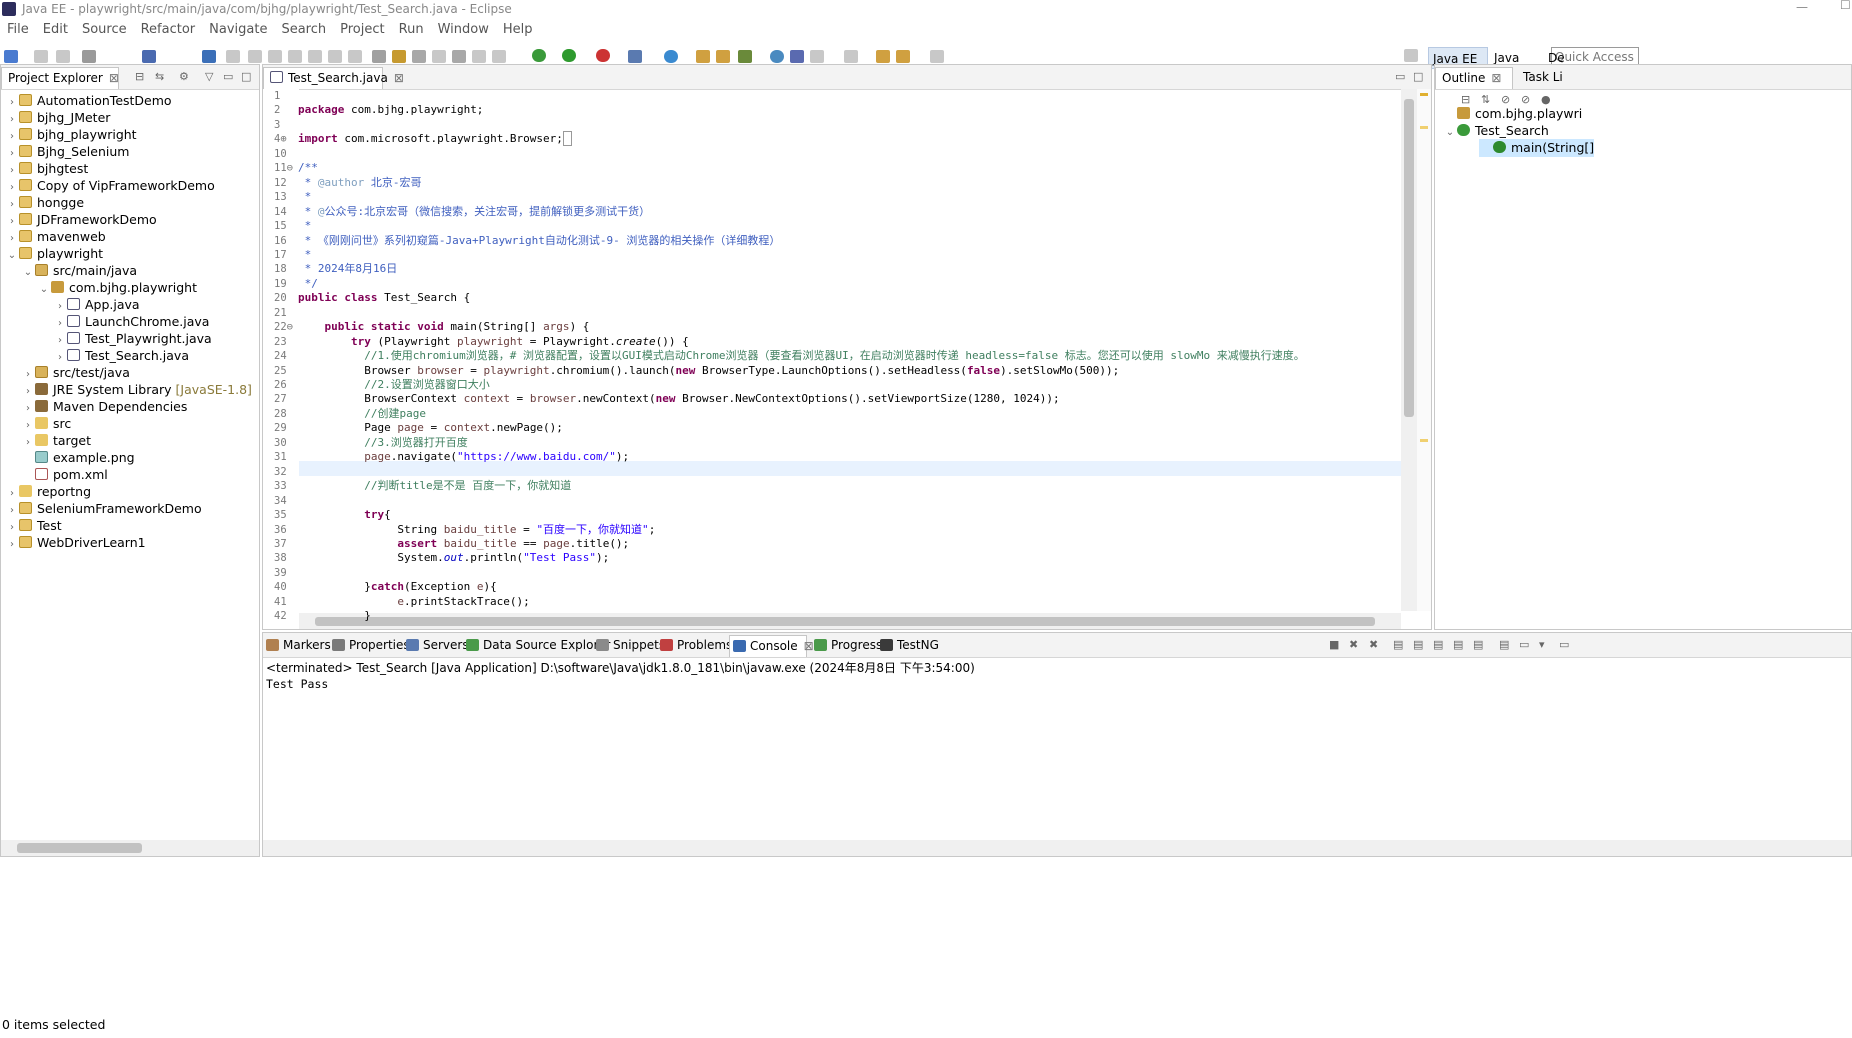 Image resolution: width=1852 pixels, height=1038 pixels. Describe the element at coordinates (233, 56) in the screenshot. I see `resume-icon` at that location.